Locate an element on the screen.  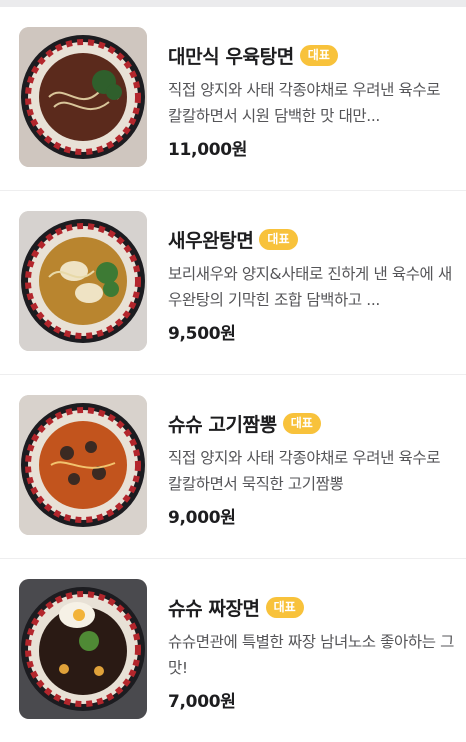
menu-item-price: 9,500원 is located at coordinates (202, 334).